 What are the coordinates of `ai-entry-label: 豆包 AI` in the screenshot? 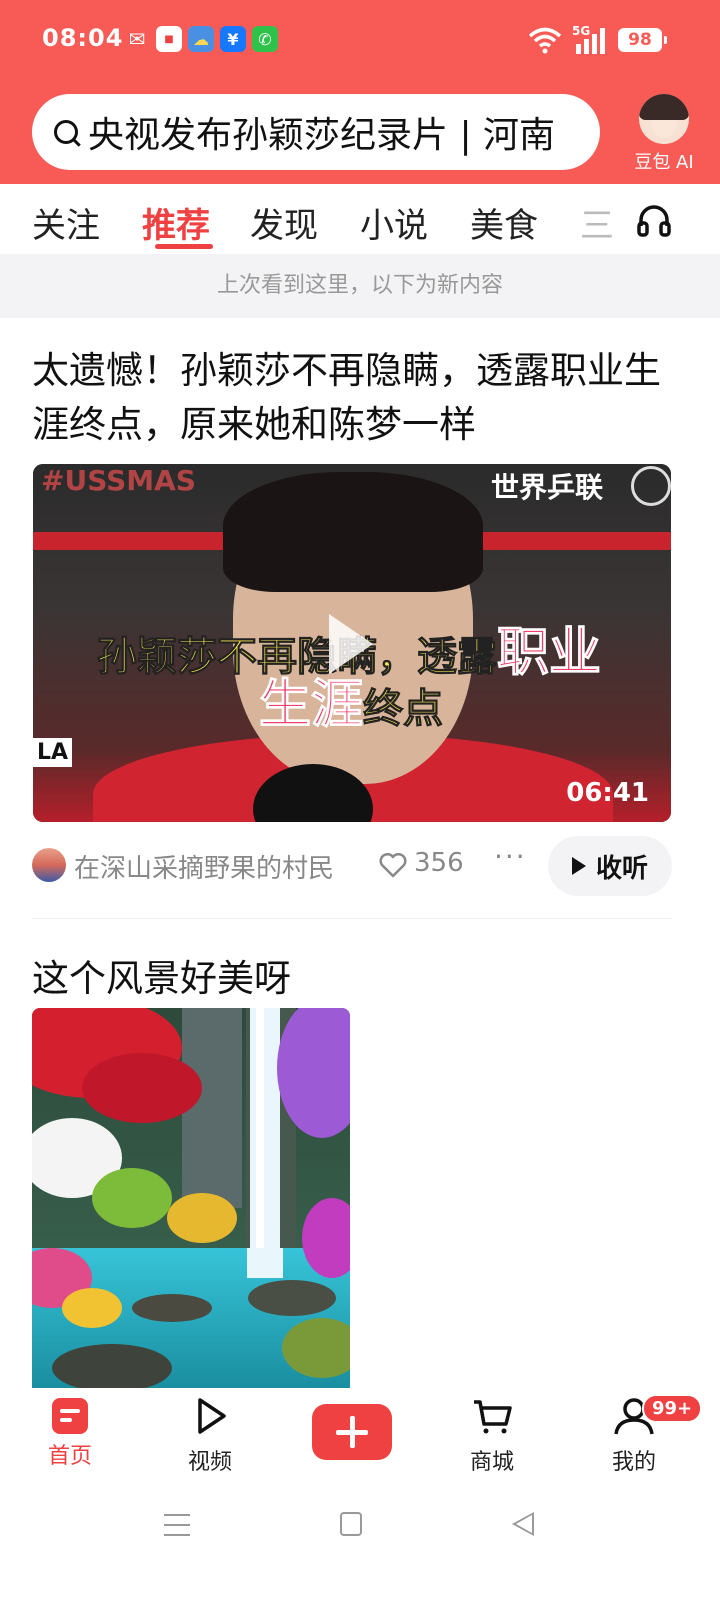 It's located at (664, 162).